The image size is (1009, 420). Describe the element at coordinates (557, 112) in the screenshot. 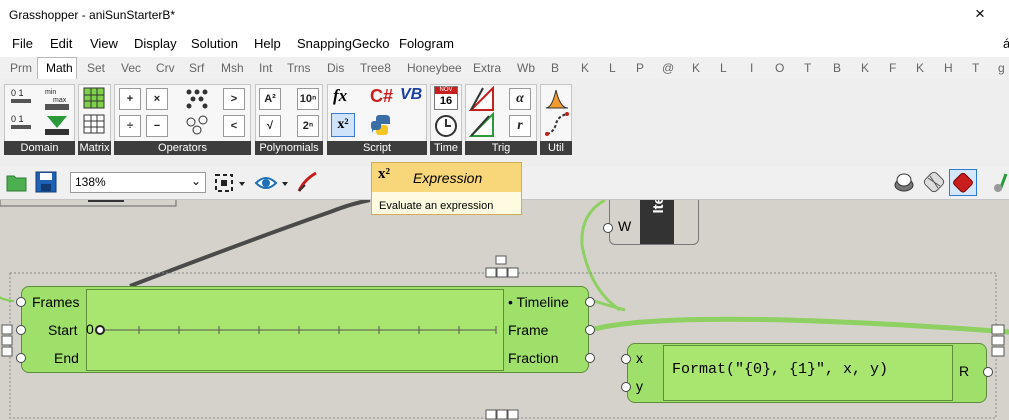

I see `util-icons` at that location.